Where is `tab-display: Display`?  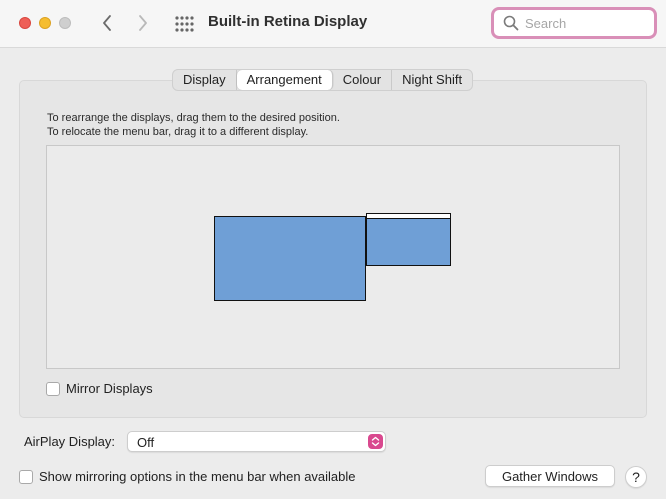 tab-display: Display is located at coordinates (205, 80).